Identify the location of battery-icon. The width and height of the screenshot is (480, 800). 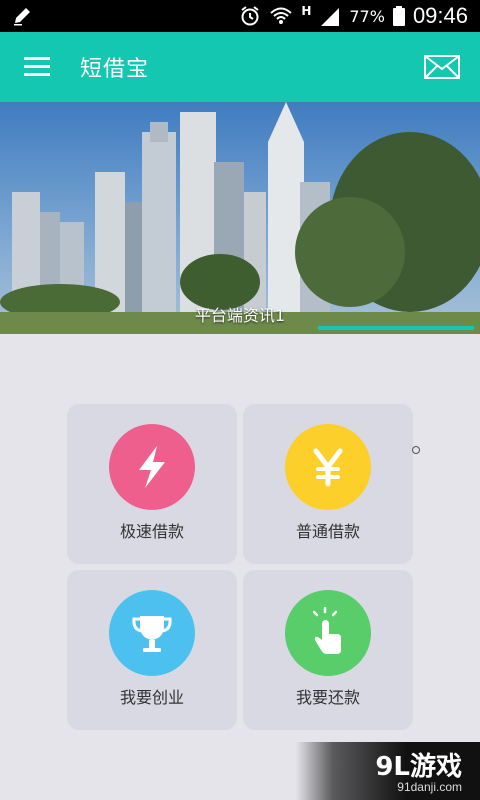
(398, 16).